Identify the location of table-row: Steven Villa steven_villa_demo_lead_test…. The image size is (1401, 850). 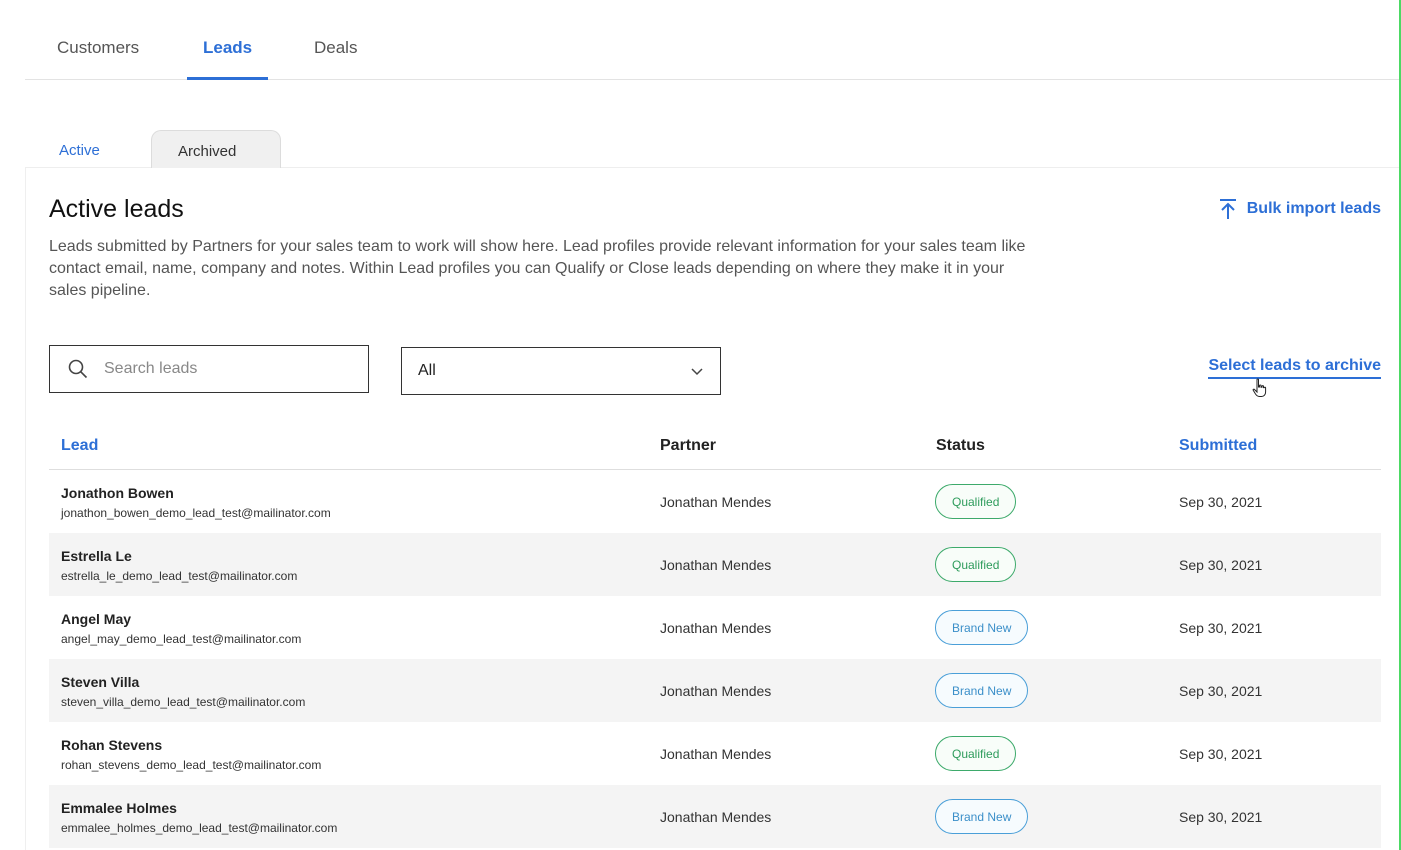
(715, 690).